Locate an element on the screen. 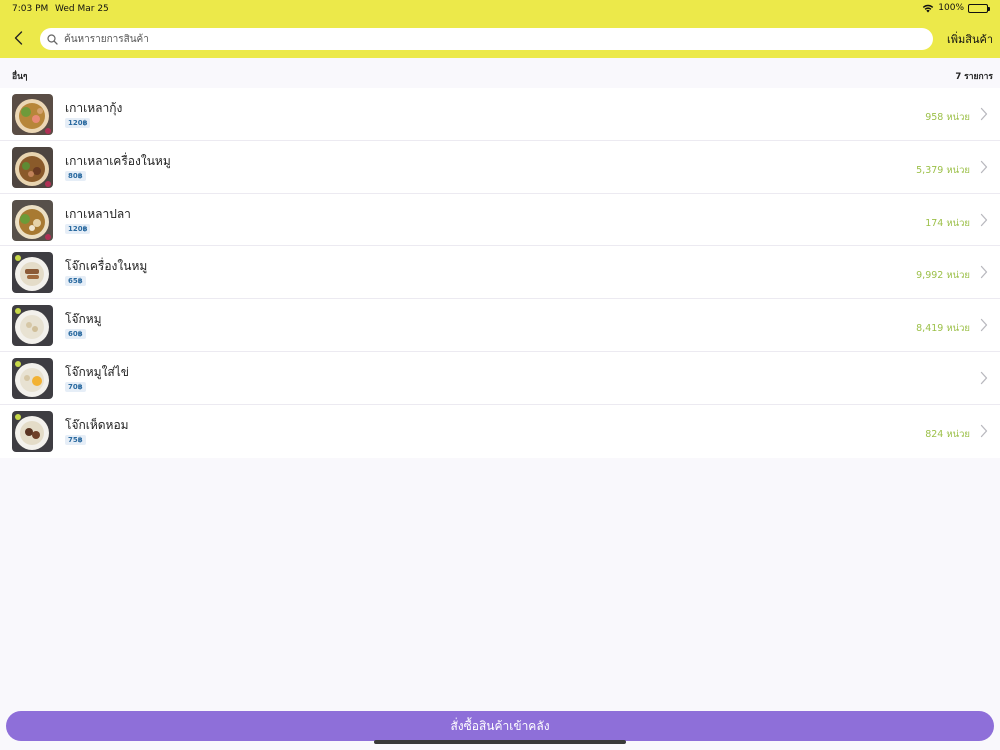 The width and height of the screenshot is (1000, 750). price-badge: 80฿ is located at coordinates (75, 175).